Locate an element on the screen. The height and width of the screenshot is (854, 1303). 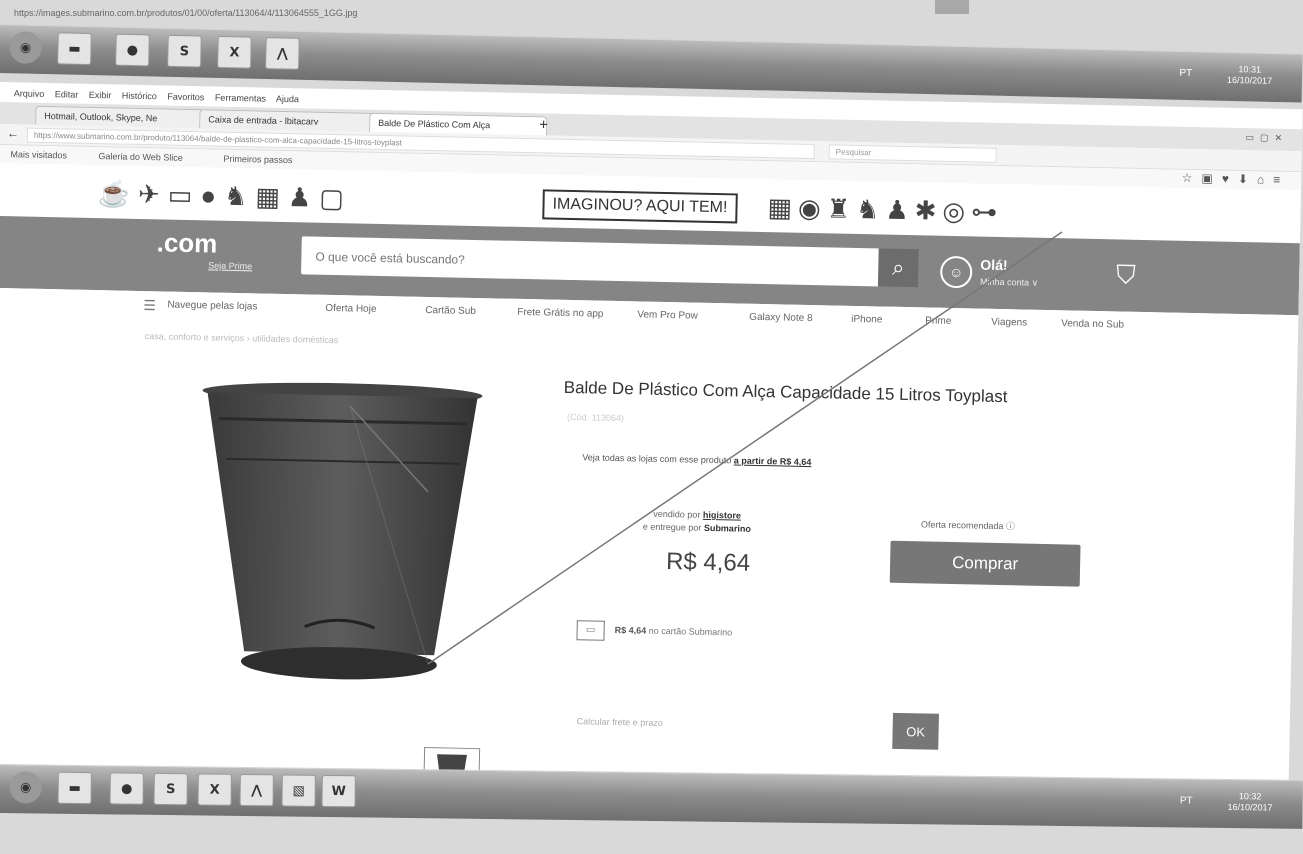
banner-products-right-icon: ▦◉♜♞♟✱◎⊶ is located at coordinates (885, 210).